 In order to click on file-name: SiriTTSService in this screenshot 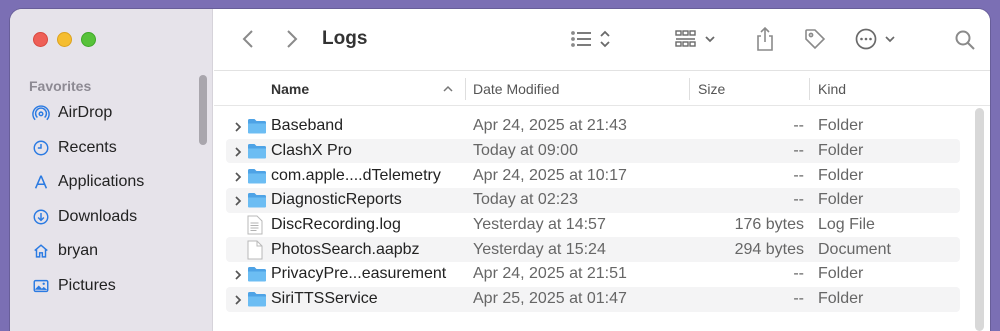, I will do `click(324, 299)`.